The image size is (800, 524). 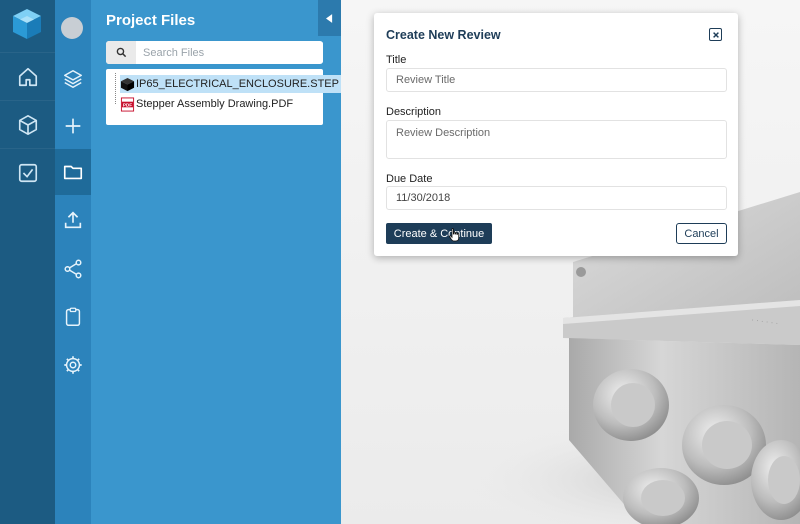 I want to click on cube-icon, so click(x=27, y=124).